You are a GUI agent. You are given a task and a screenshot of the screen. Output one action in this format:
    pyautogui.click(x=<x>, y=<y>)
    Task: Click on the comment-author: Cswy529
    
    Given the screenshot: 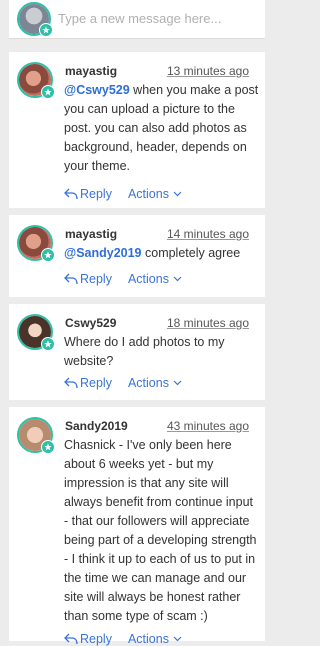 What is the action you would take?
    pyautogui.click(x=90, y=323)
    